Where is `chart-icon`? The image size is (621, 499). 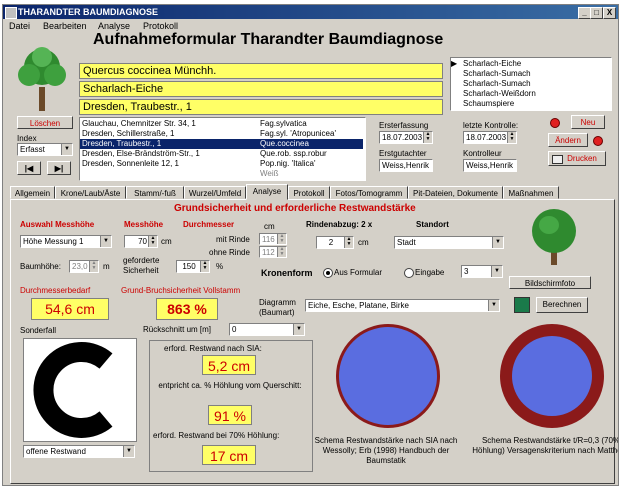 chart-icon is located at coordinates (522, 305).